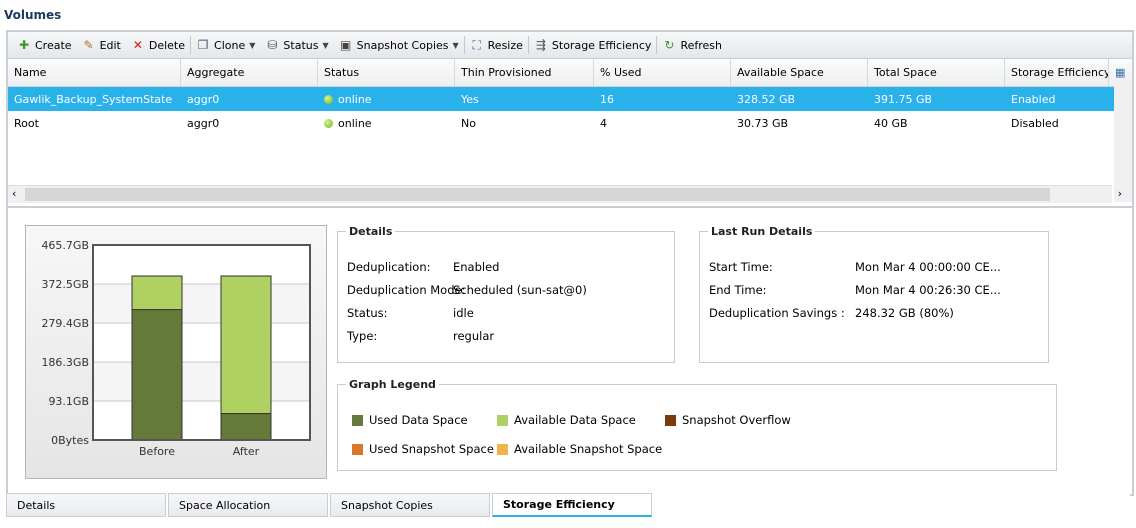  What do you see at coordinates (24, 45) in the screenshot?
I see `create-icon: ✚` at bounding box center [24, 45].